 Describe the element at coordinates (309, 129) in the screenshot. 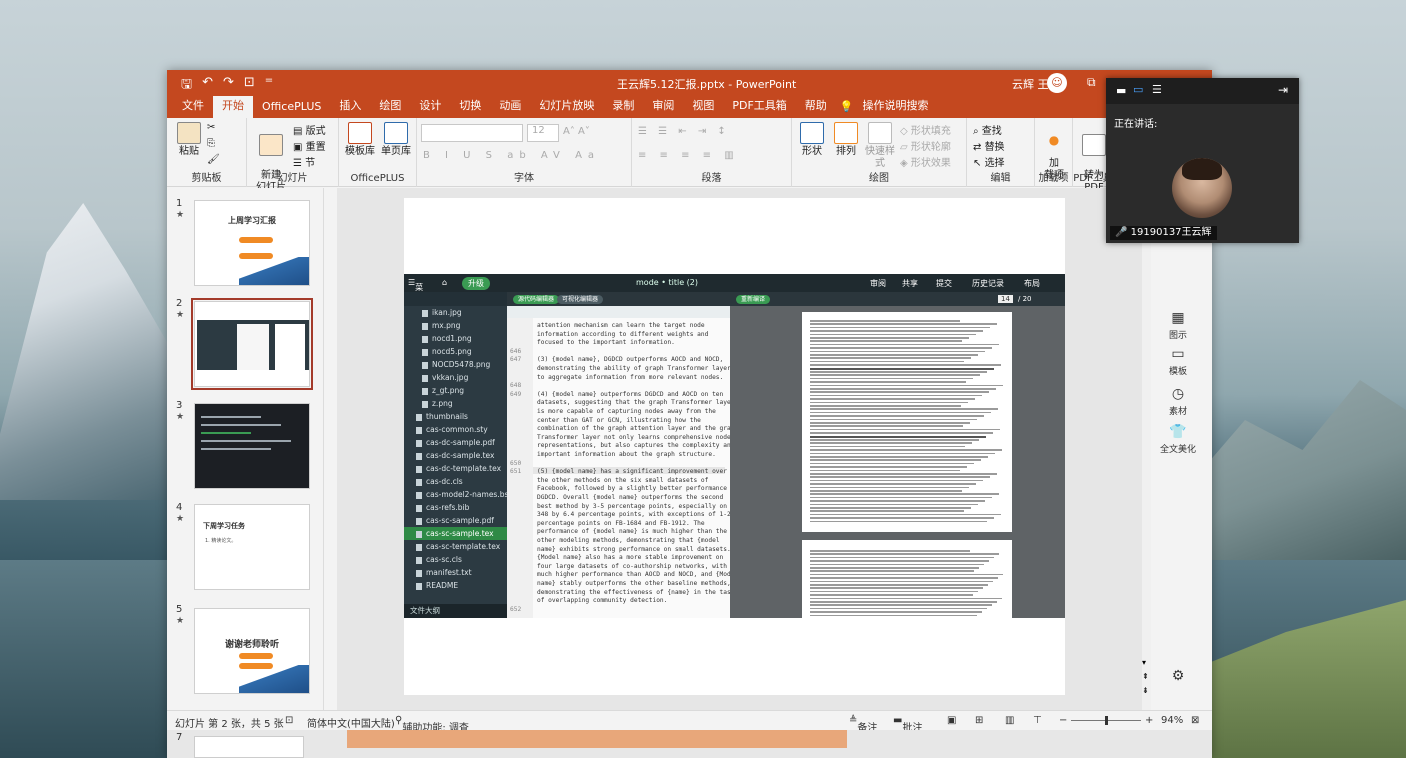

I see `layout-button: ▤ 版式` at that location.